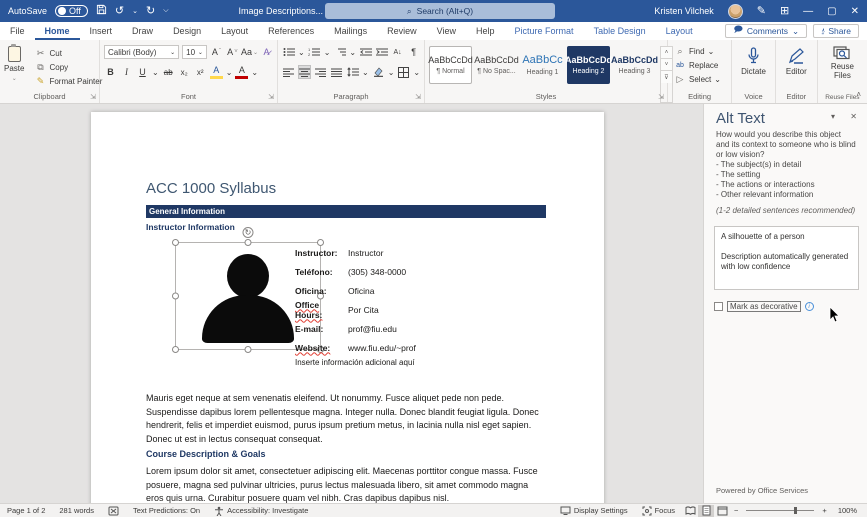  What do you see at coordinates (126, 72) in the screenshot?
I see `italic-button: I` at bounding box center [126, 72].